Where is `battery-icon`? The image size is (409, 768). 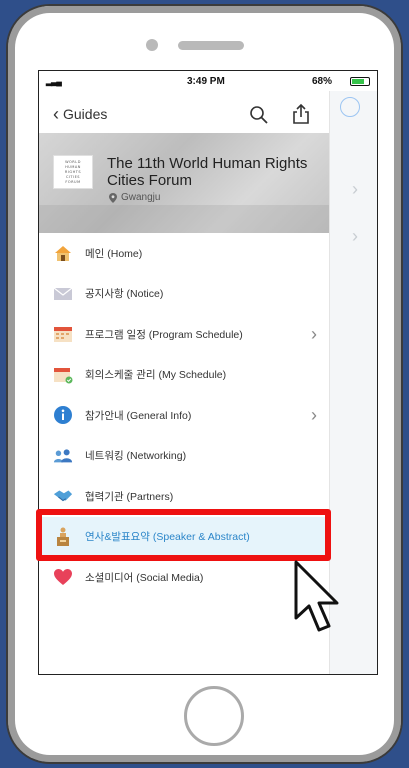
battery-icon is located at coordinates (360, 81).